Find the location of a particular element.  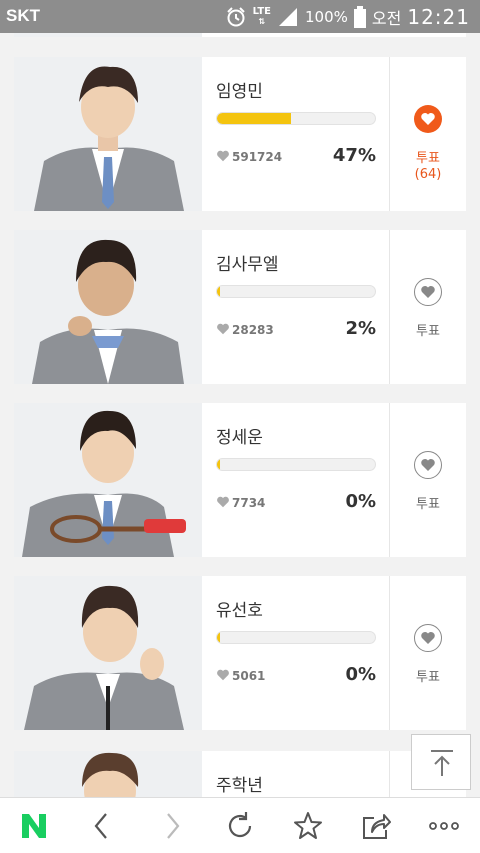

vote-total: 7734 is located at coordinates (249, 503).